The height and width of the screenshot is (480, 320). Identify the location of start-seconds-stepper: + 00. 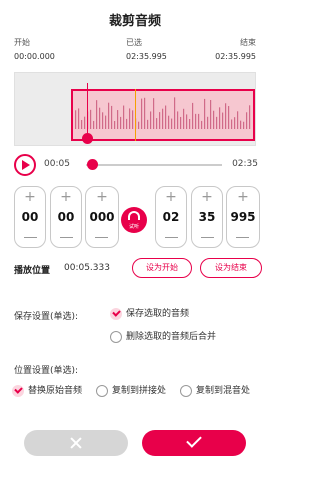
(66, 217).